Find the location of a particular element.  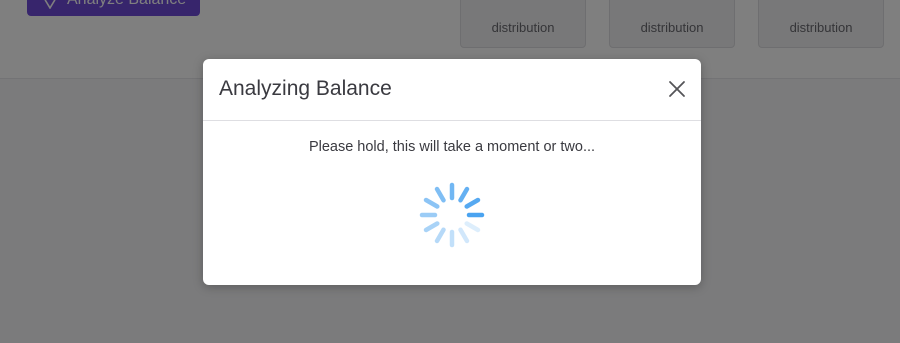

close-button is located at coordinates (677, 89).